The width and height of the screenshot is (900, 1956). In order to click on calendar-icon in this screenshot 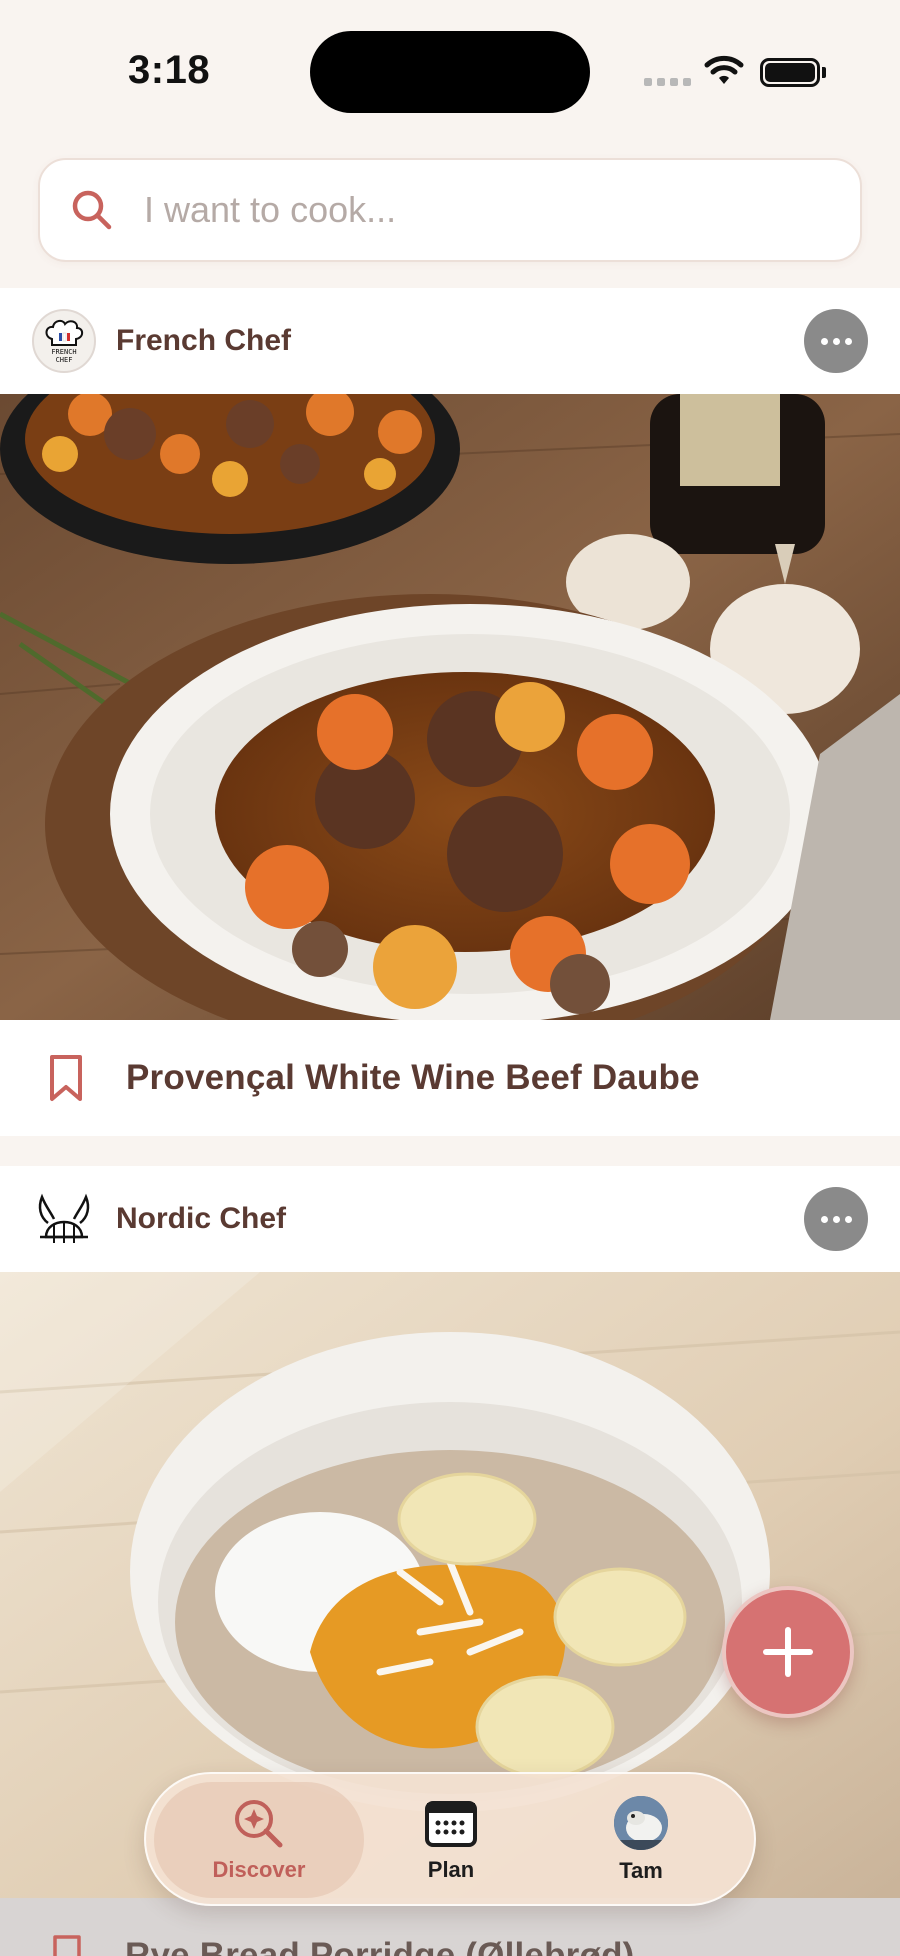, I will do `click(451, 1824)`.